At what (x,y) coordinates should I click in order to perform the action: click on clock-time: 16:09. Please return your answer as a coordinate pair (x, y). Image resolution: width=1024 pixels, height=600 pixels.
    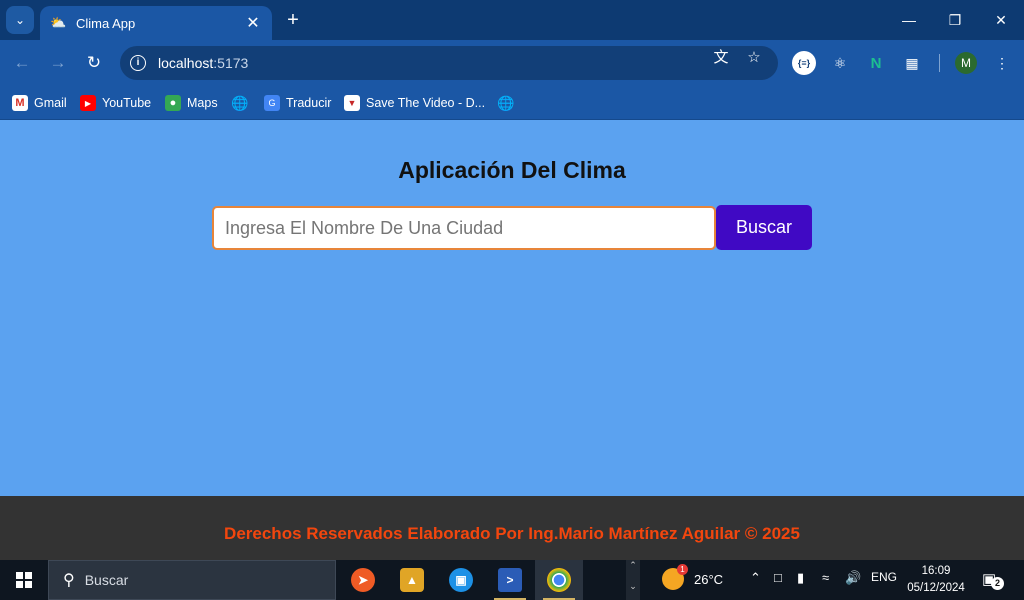
    Looking at the image, I should click on (936, 571).